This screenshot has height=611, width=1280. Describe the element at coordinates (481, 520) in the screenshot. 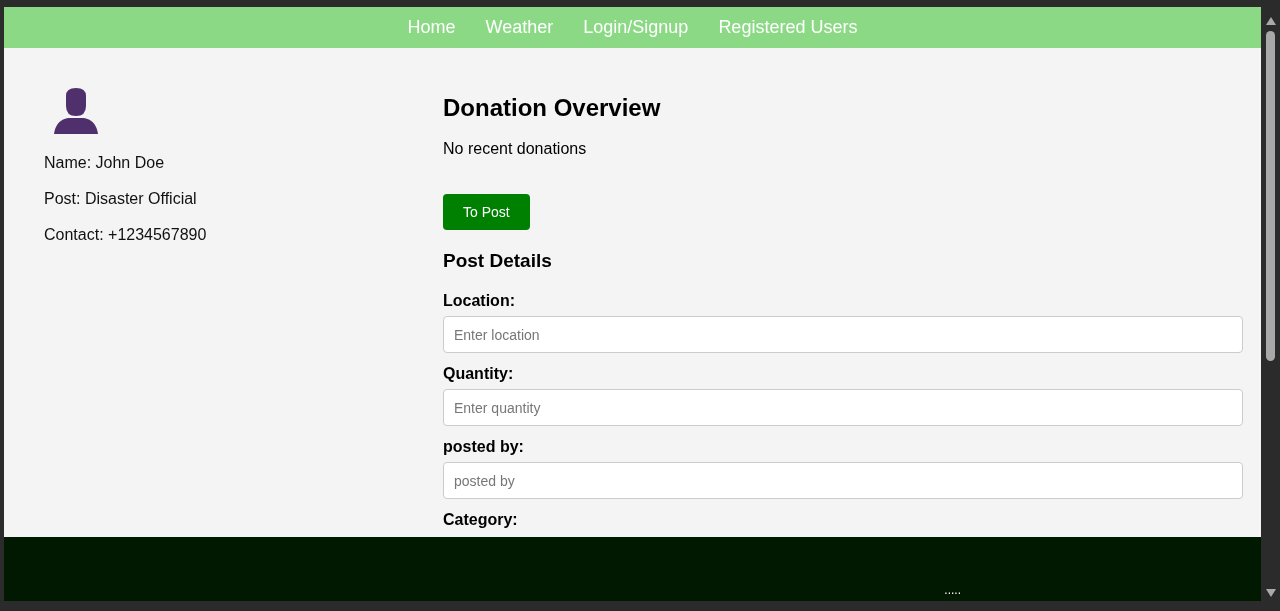

I see `field-label: Category:` at that location.